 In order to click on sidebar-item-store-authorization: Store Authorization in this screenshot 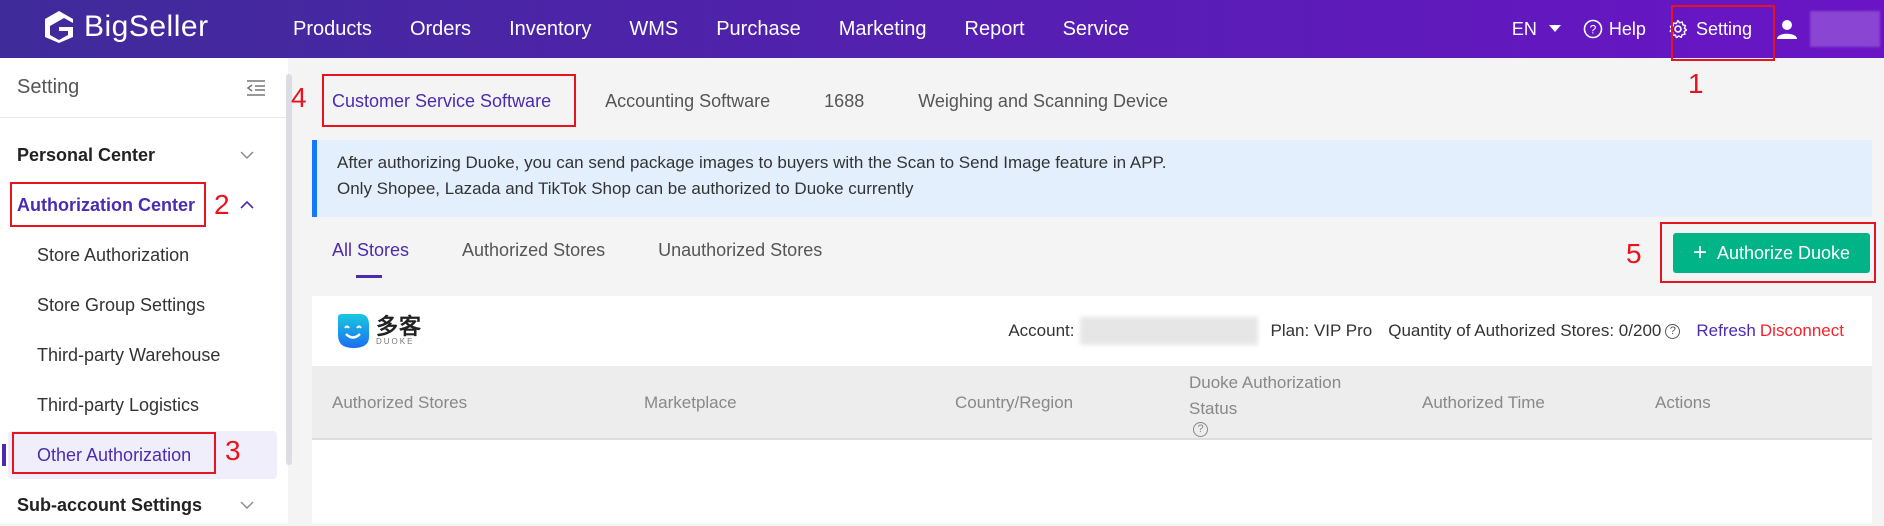, I will do `click(139, 255)`.